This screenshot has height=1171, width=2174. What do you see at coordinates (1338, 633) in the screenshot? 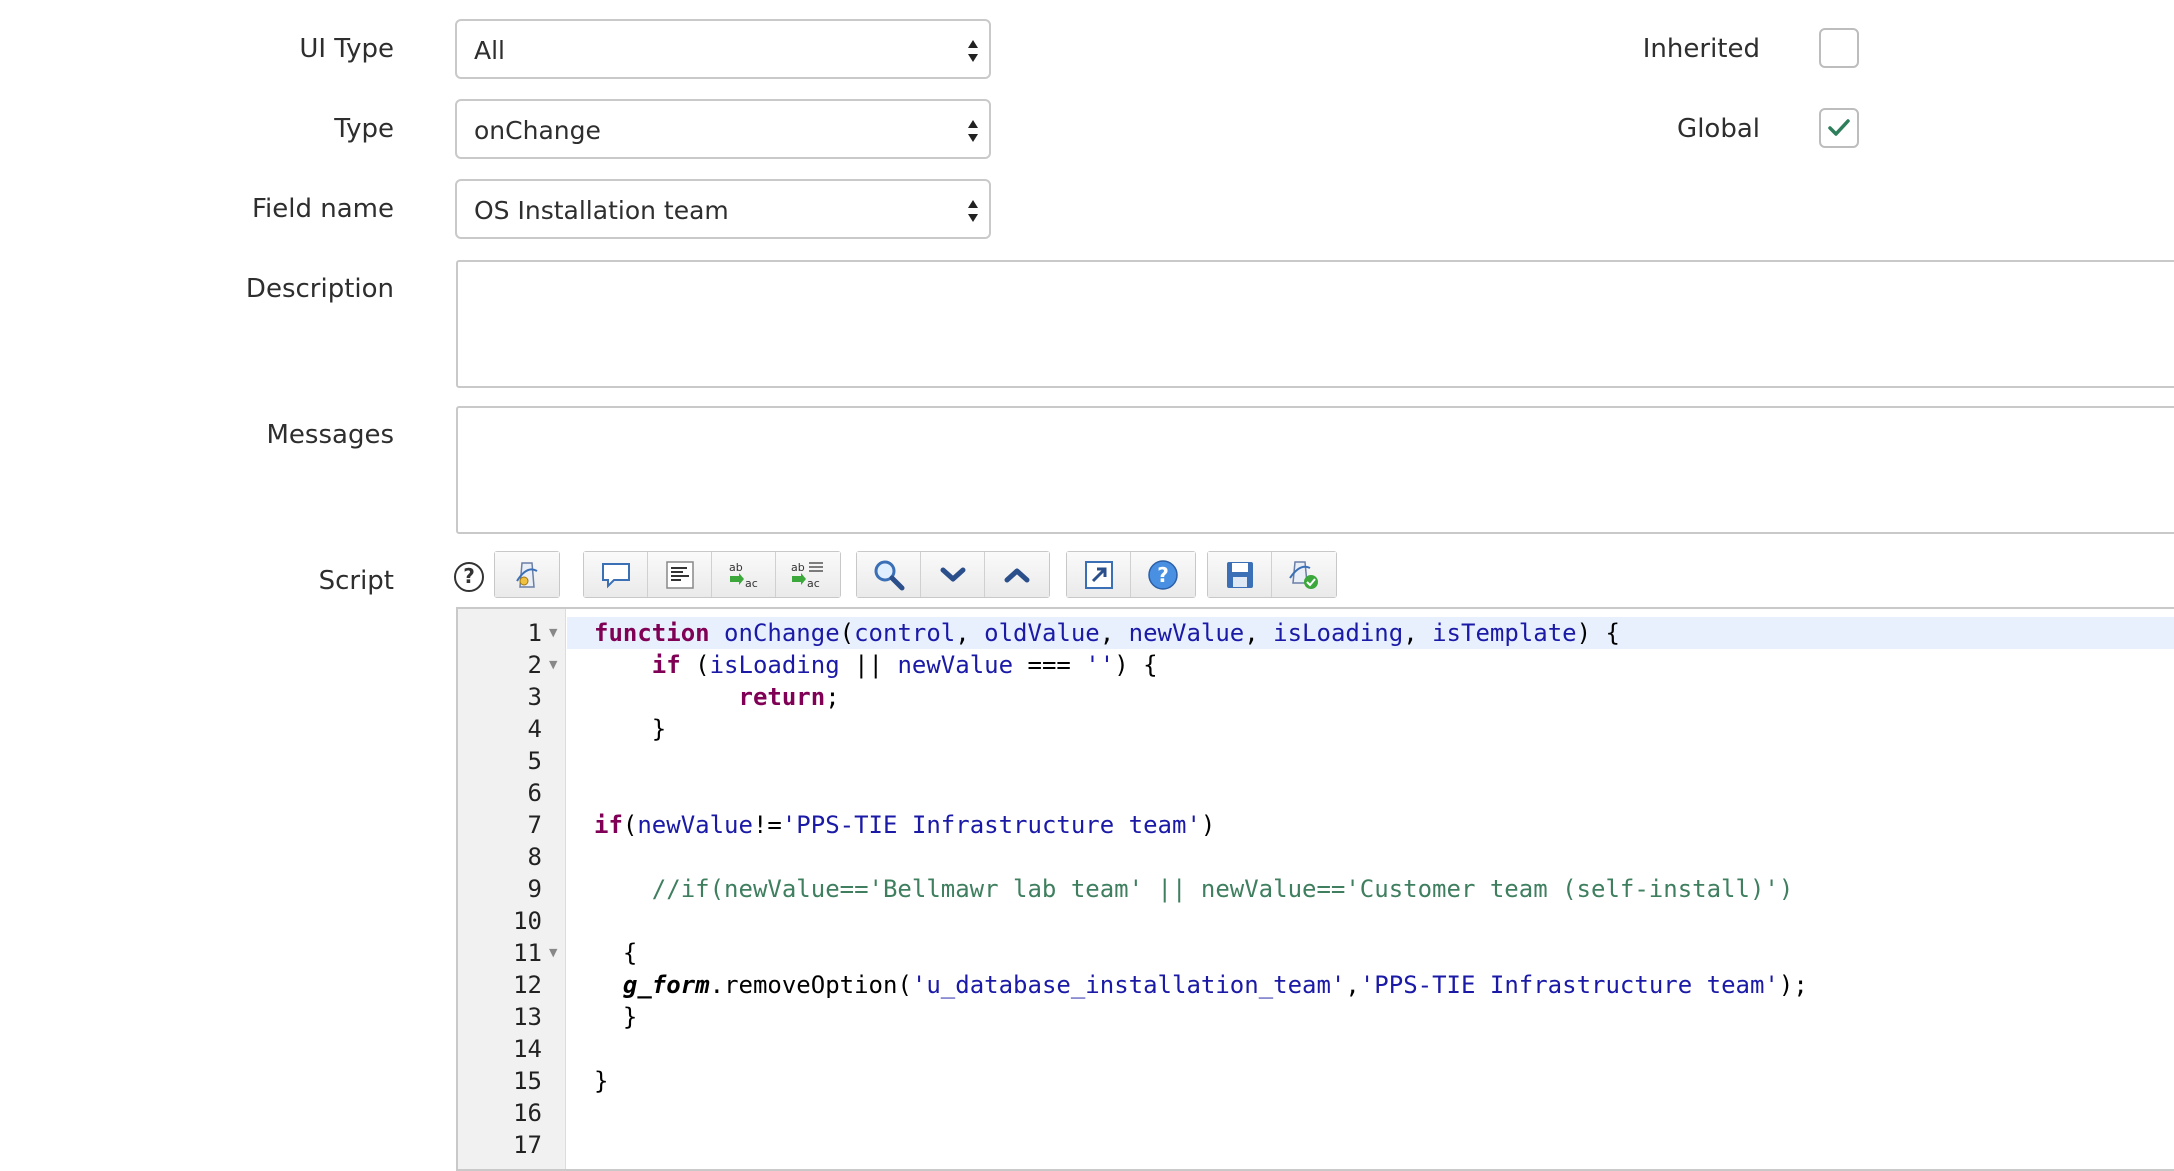
I see `code-param: isLoading` at bounding box center [1338, 633].